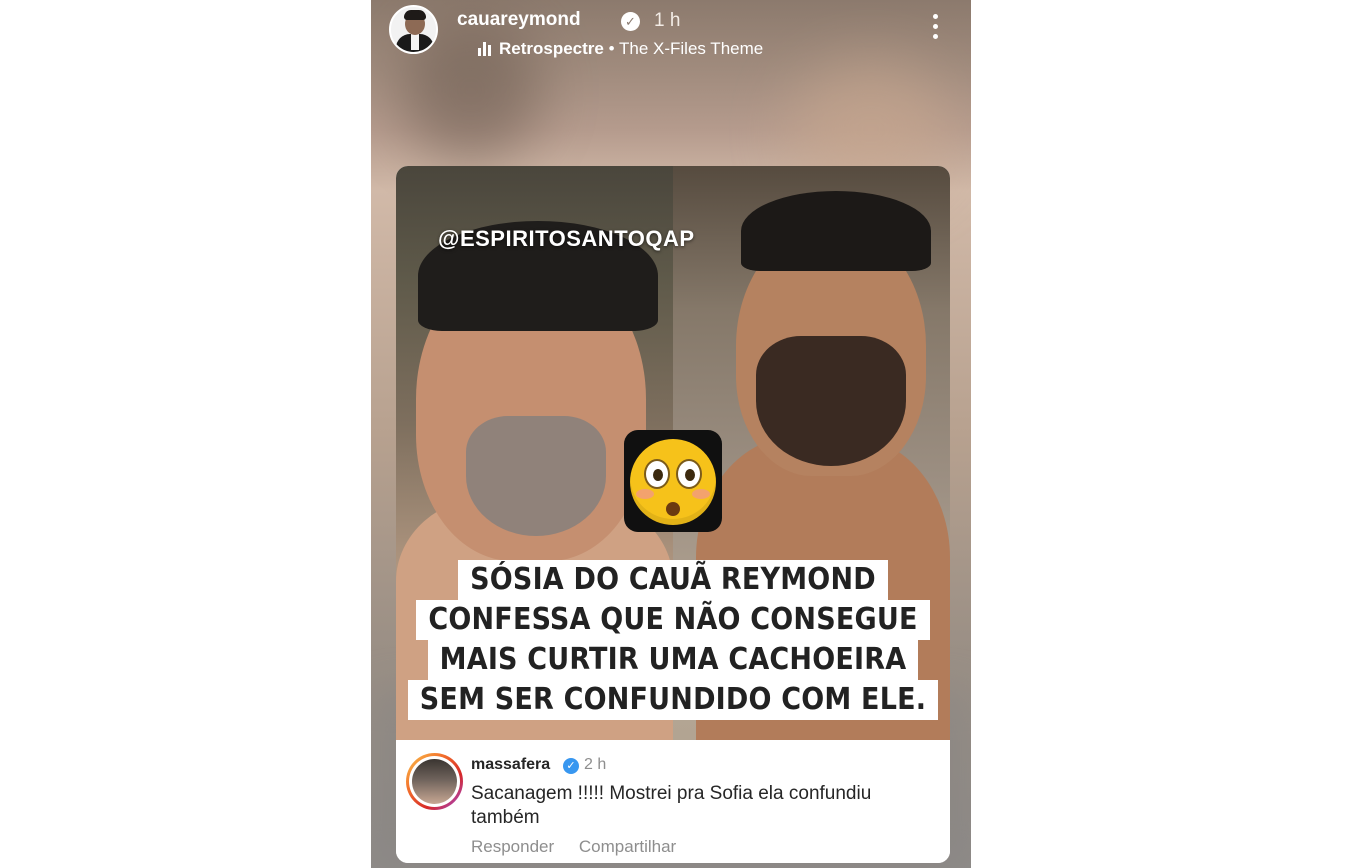  Describe the element at coordinates (691, 48) in the screenshot. I see `music-track: The X-Files Theme` at that location.